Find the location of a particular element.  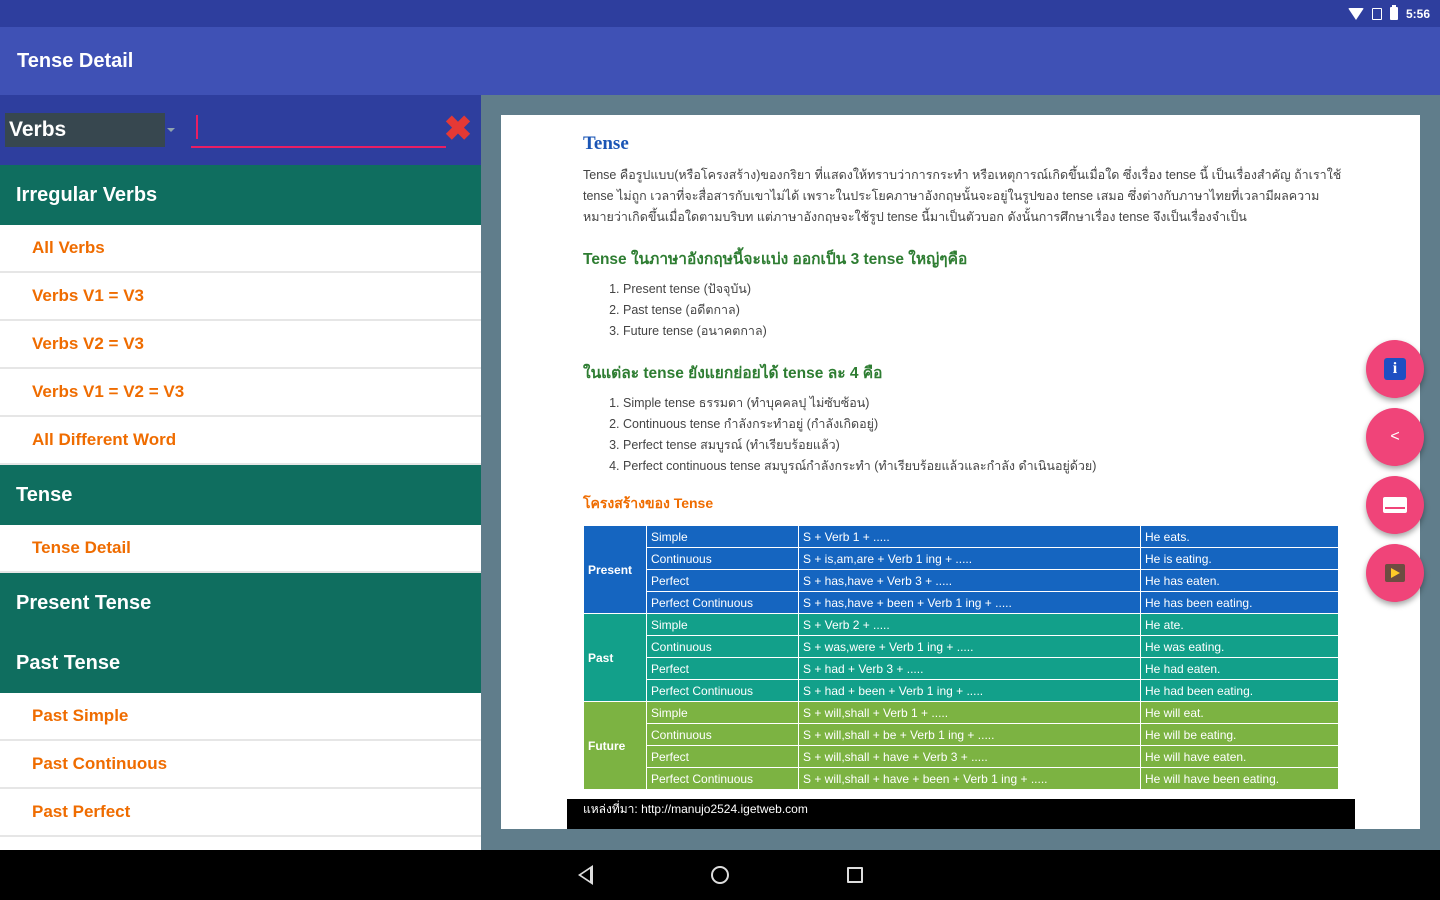

dropdown-arrow-icon is located at coordinates (171, 130).